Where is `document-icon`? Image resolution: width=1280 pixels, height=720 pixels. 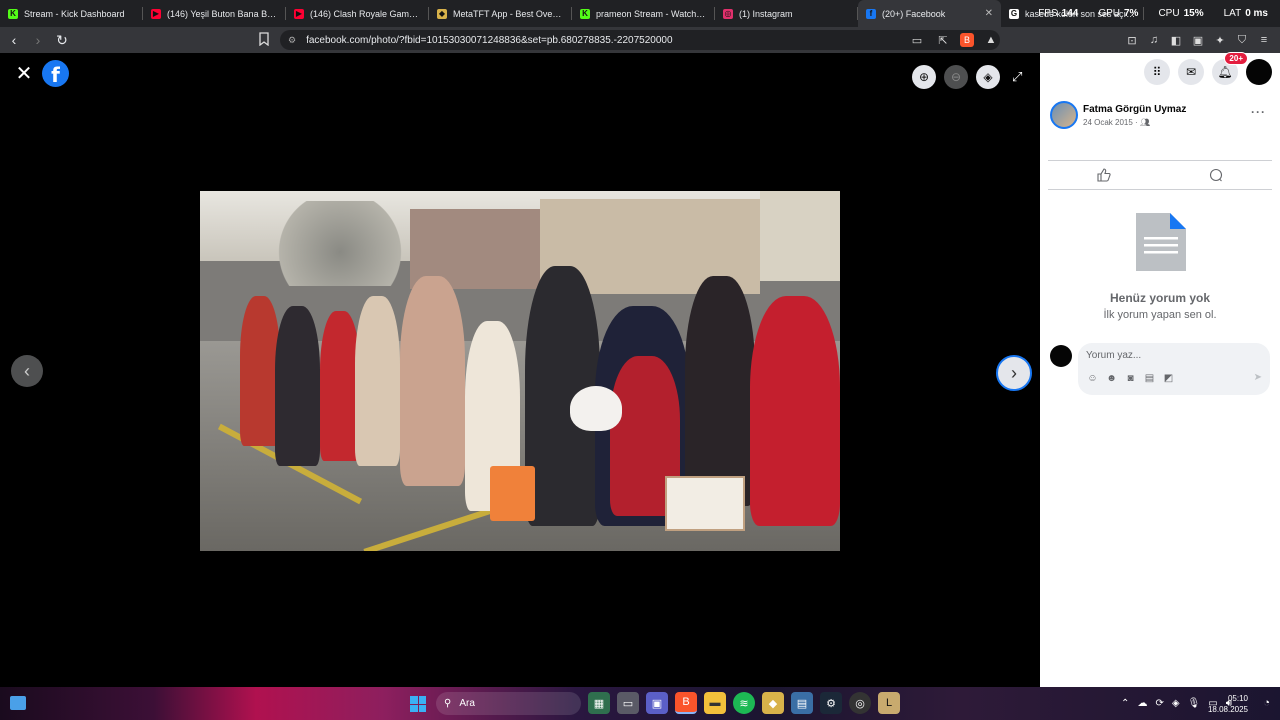 document-icon is located at coordinates (1161, 242).